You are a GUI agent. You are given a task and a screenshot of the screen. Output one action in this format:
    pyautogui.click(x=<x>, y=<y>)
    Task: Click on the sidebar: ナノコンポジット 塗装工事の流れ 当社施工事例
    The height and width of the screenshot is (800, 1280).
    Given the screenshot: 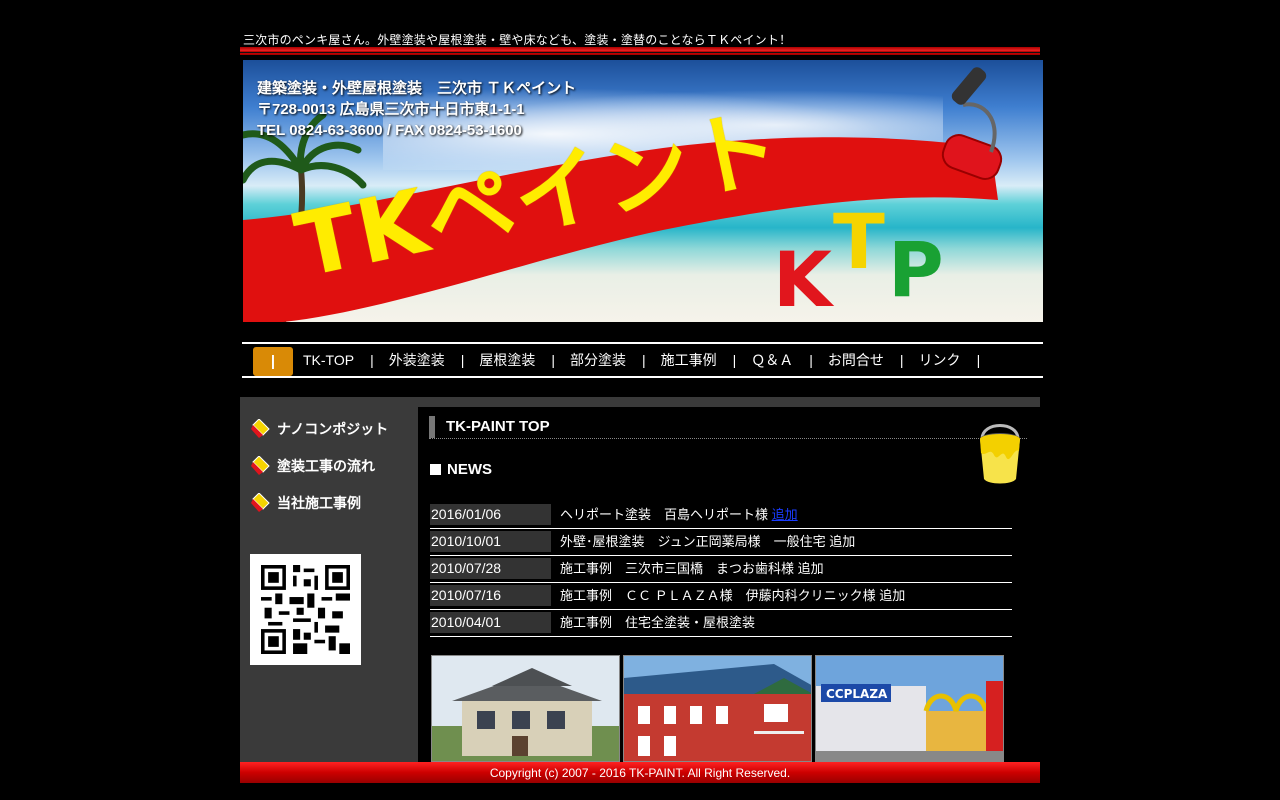 What is the action you would take?
    pyautogui.click(x=329, y=579)
    